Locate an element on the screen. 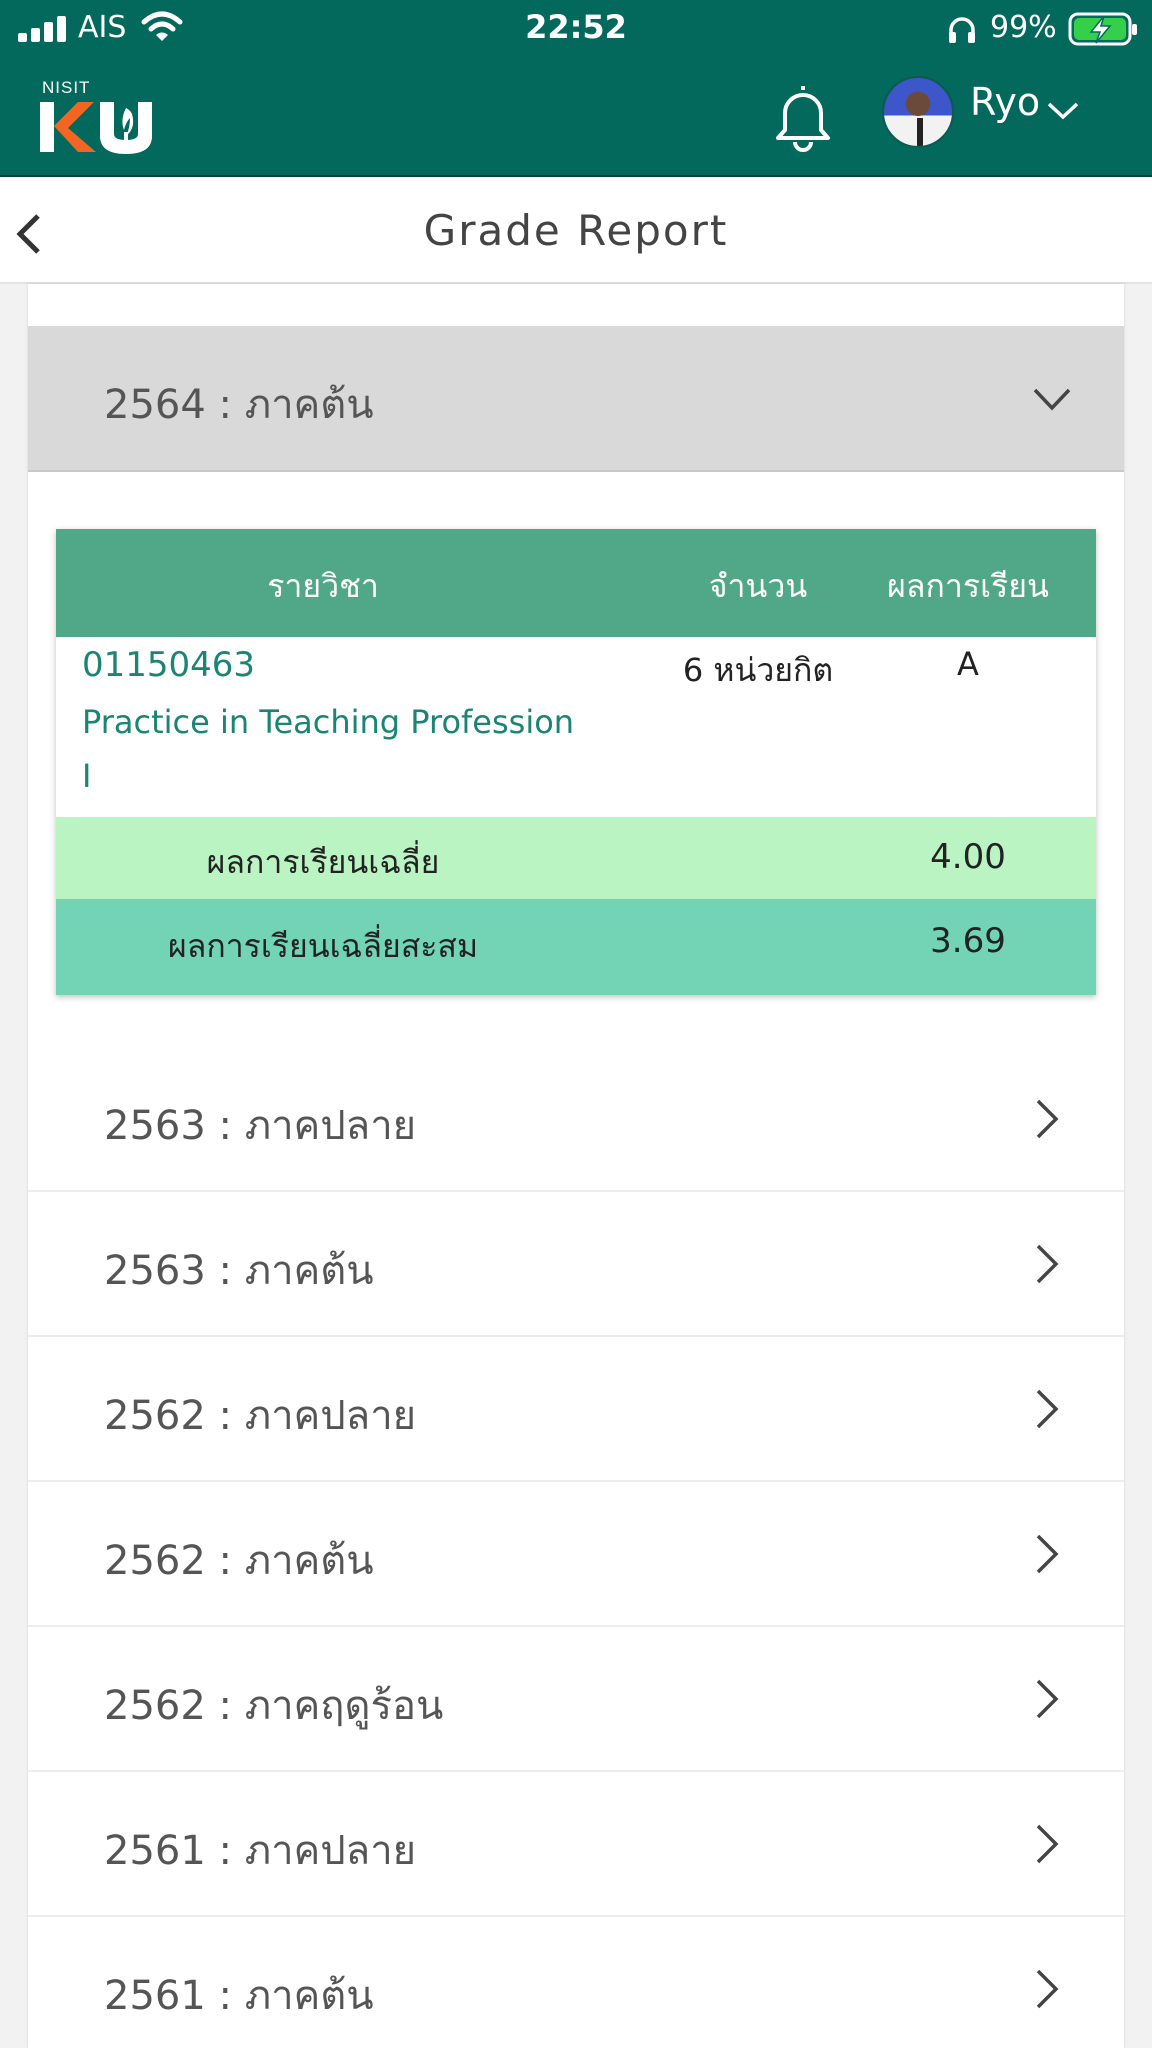 This screenshot has height=2048, width=1152. semester-label: 2563 : ภาคต้น is located at coordinates (239, 1271).